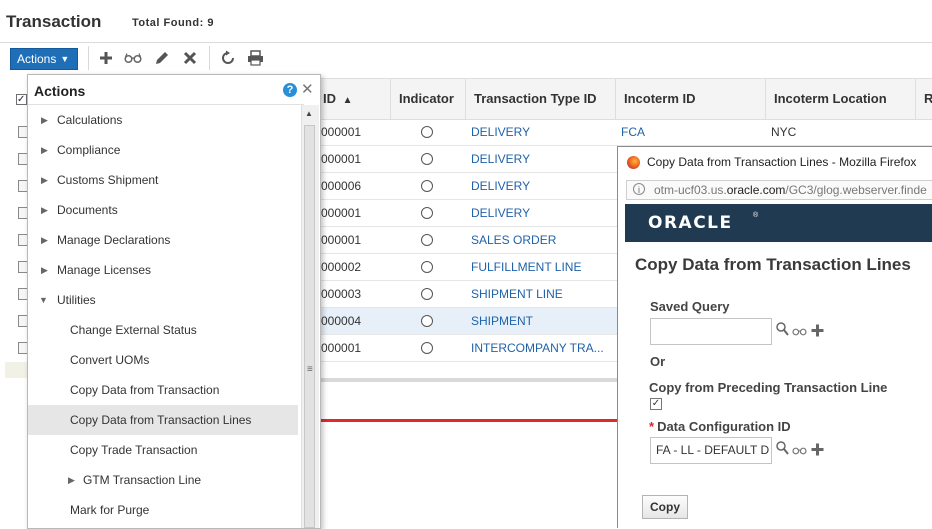 Image resolution: width=932 pixels, height=529 pixels. What do you see at coordinates (88, 58) in the screenshot?
I see `toolbar-separator` at bounding box center [88, 58].